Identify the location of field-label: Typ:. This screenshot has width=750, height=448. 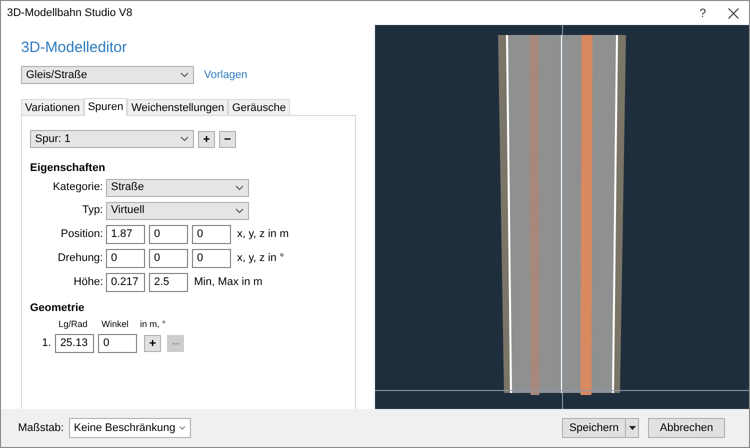
(92, 210).